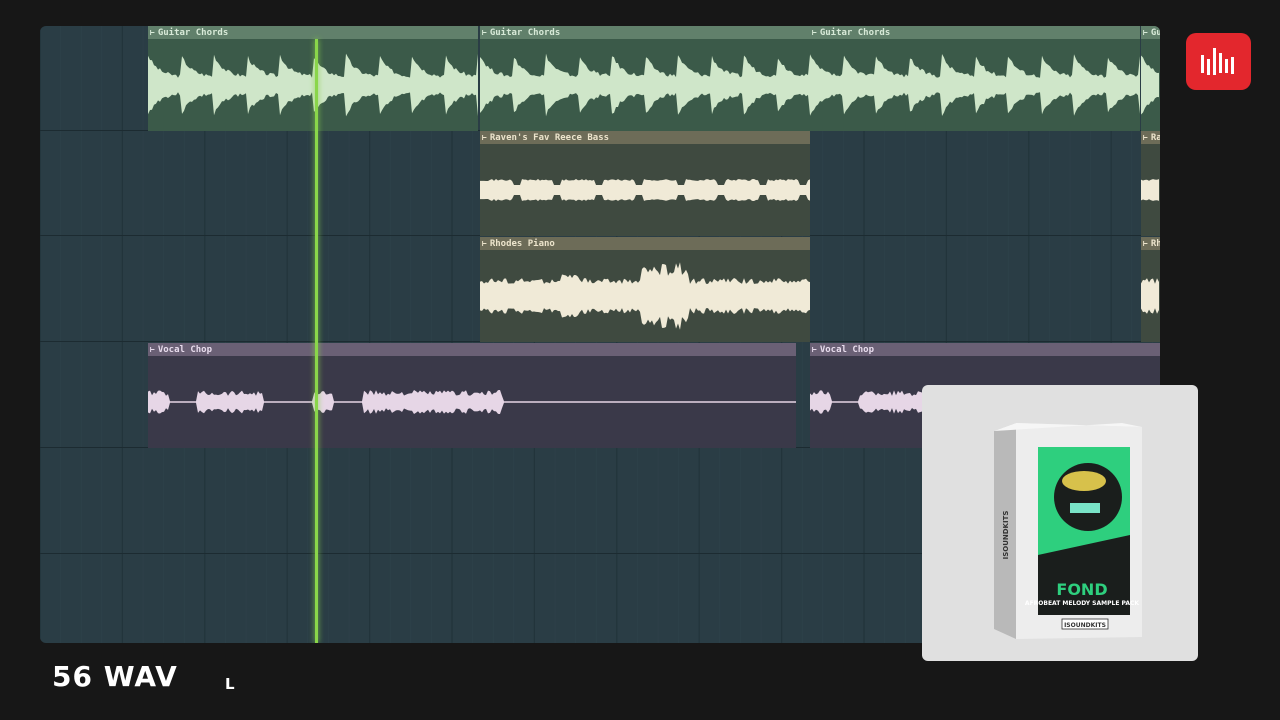 This screenshot has height=720, width=1280. Describe the element at coordinates (1081, 589) in the screenshot. I see `product-title: FOND` at that location.